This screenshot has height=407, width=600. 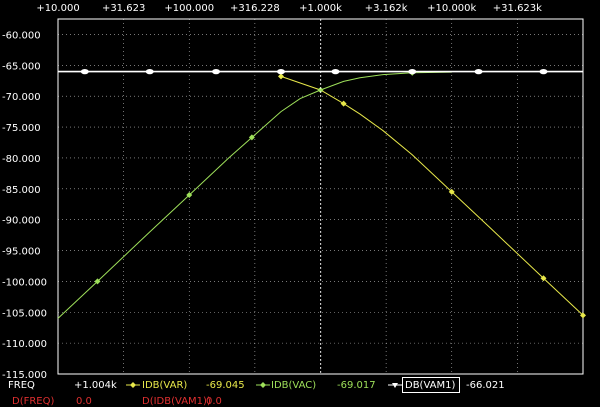 I want to click on y-tick-label: -60.000, so click(x=21, y=35).